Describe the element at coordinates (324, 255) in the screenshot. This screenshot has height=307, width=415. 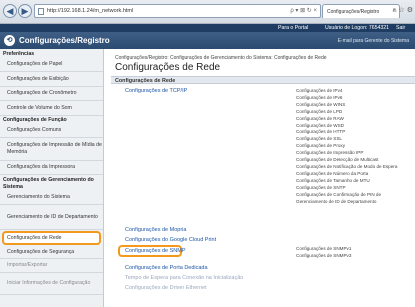
I see `list-item: Configurações de SNMPv3` at that location.